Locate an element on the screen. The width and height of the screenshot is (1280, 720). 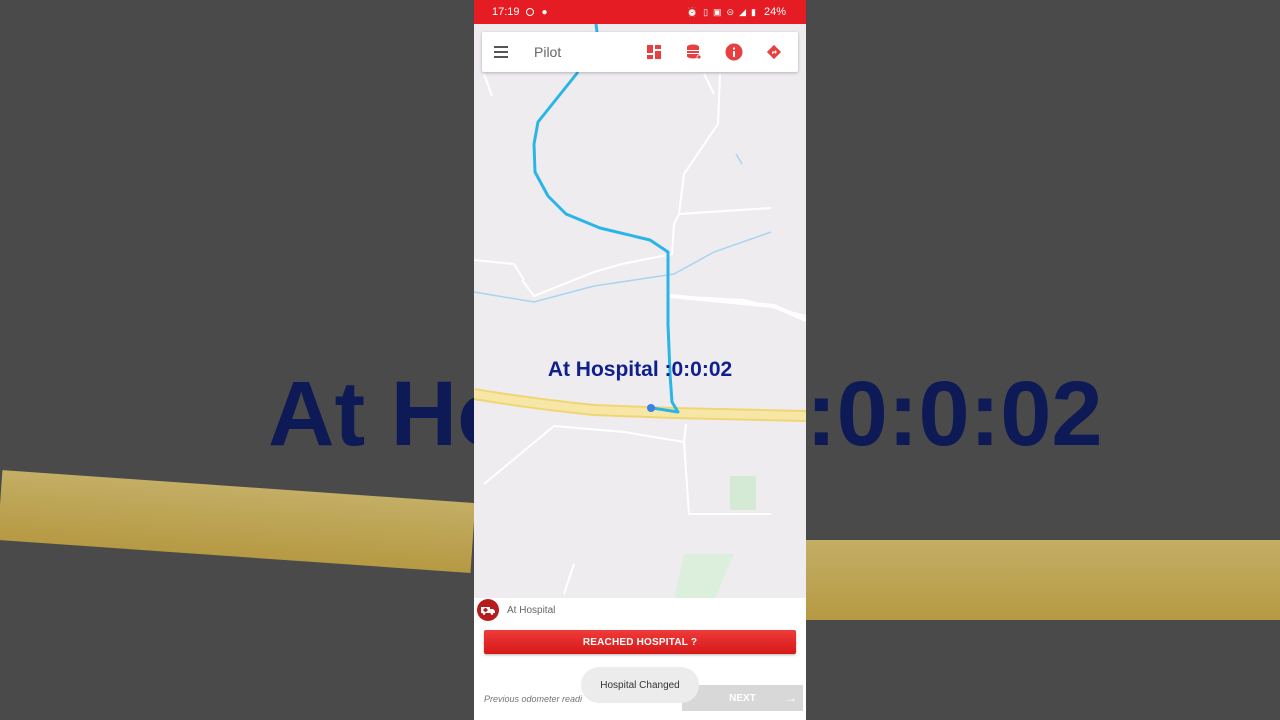
menu-button is located at coordinates (502, 52).